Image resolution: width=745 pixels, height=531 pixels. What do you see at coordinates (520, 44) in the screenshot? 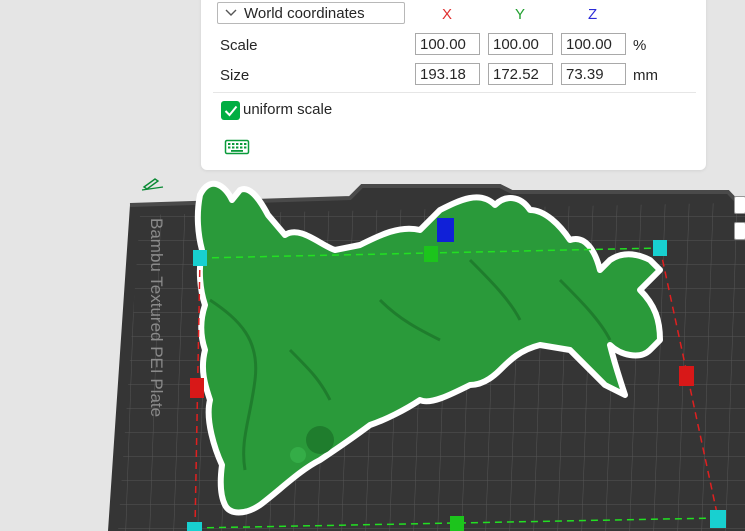
I see `scale-y-input` at bounding box center [520, 44].